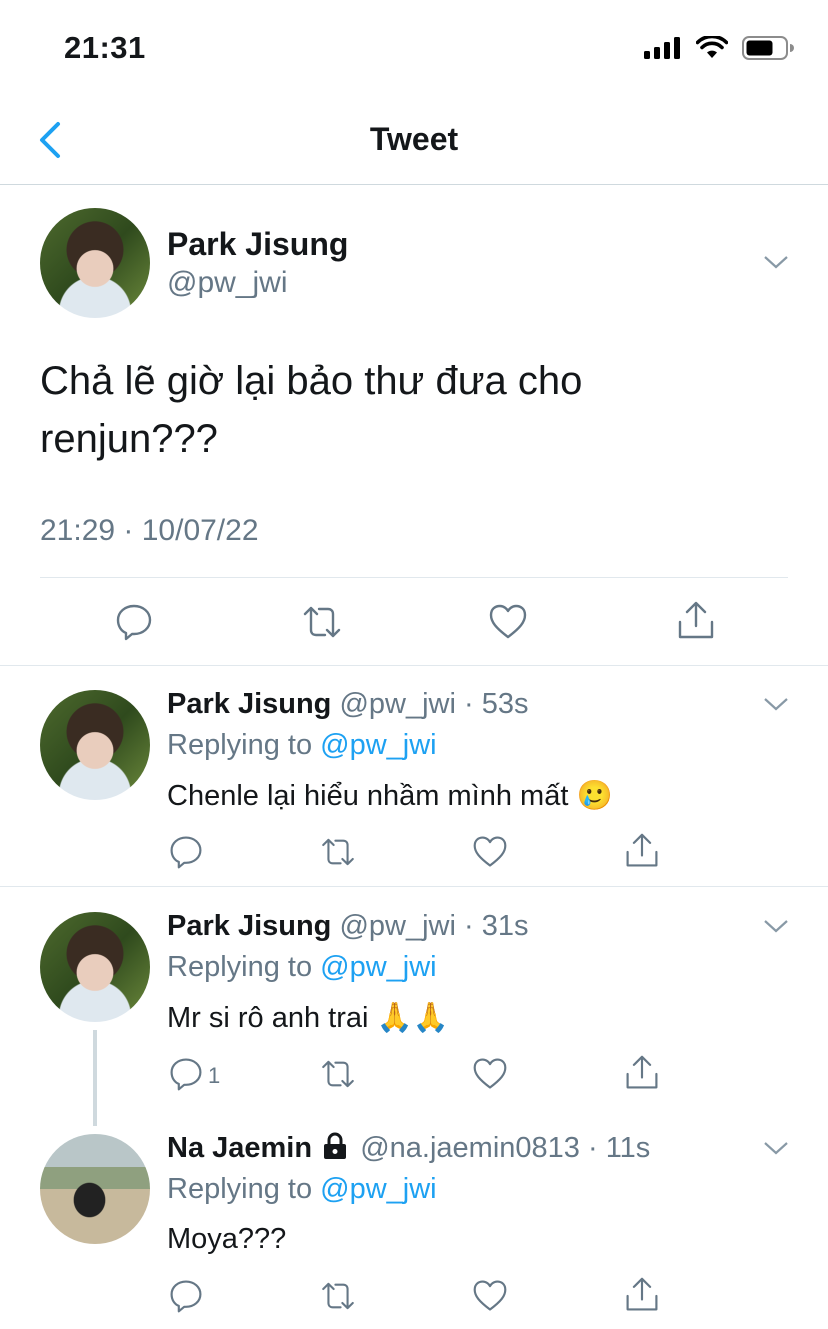  I want to click on reply-header: Park Jisung @pw_jwi · 53s, so click(347, 704).